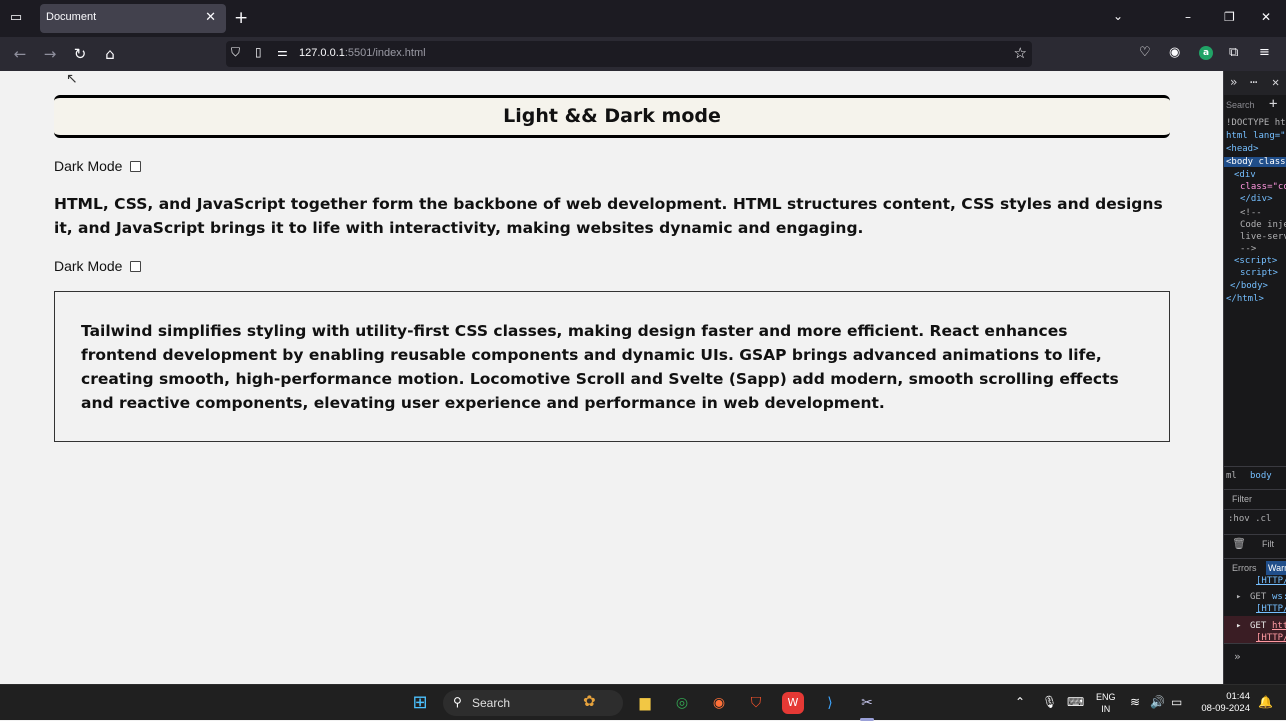 Image resolution: width=1286 pixels, height=721 pixels. What do you see at coordinates (1273, 104) in the screenshot?
I see `add-node-icon: +` at bounding box center [1273, 104].